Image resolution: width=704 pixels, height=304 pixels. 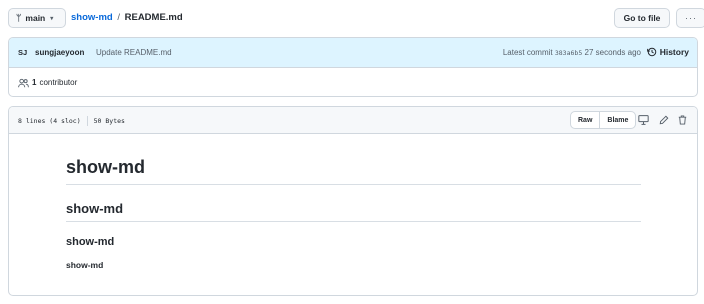 What do you see at coordinates (59, 52) in the screenshot?
I see `commit-author-link: sungjaeyoon` at bounding box center [59, 52].